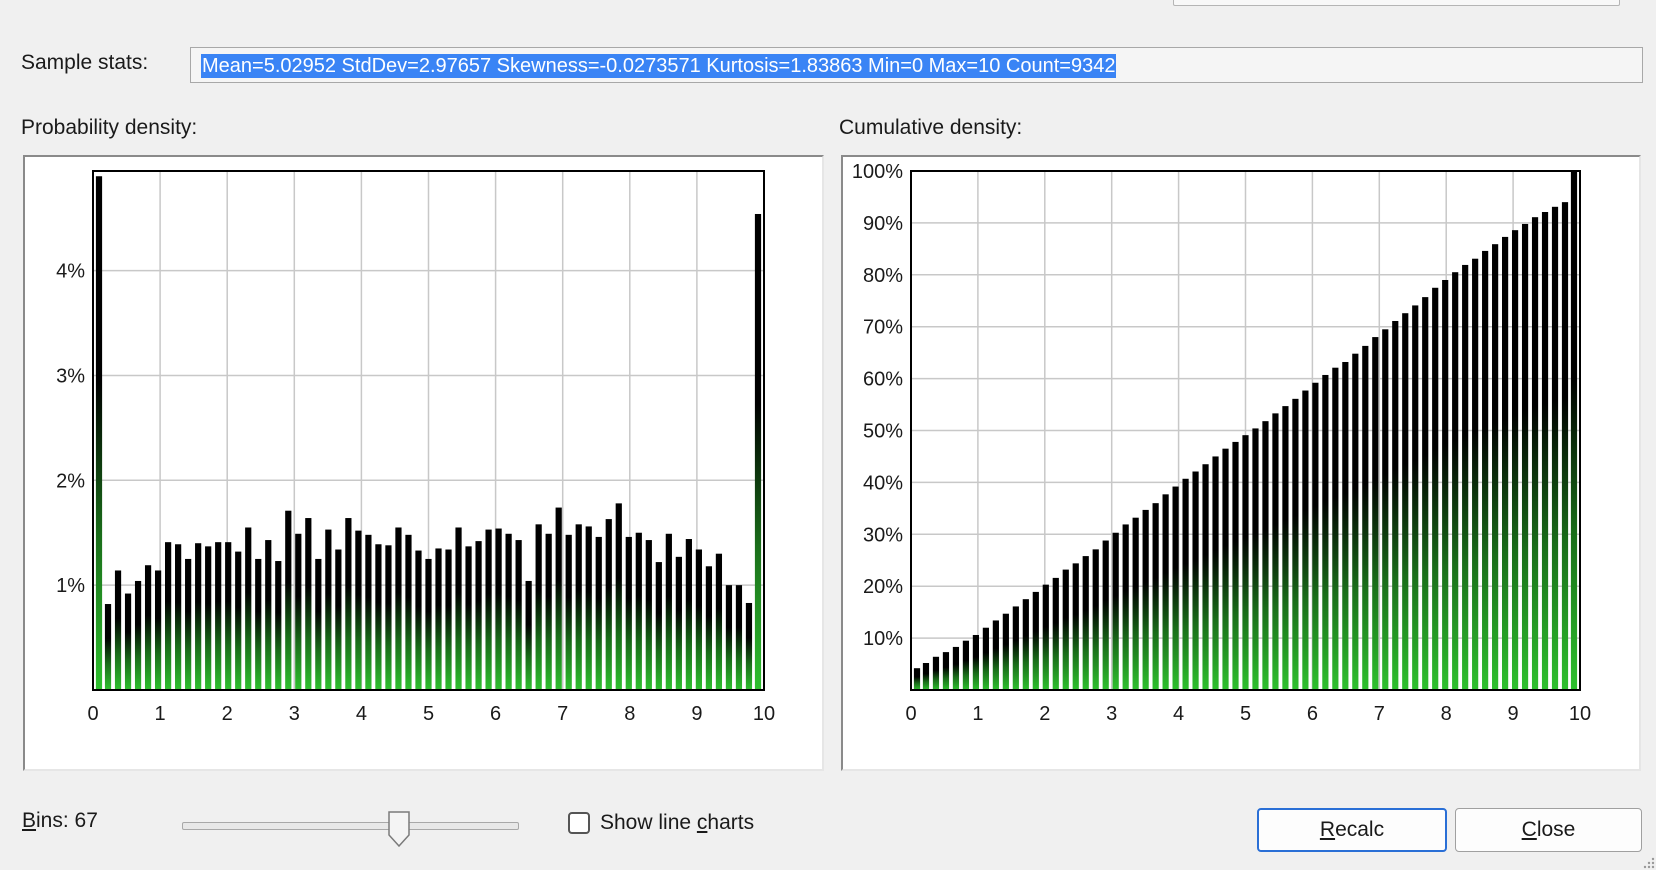 The height and width of the screenshot is (870, 1656). What do you see at coordinates (350, 831) in the screenshot?
I see `bins-slider` at bounding box center [350, 831].